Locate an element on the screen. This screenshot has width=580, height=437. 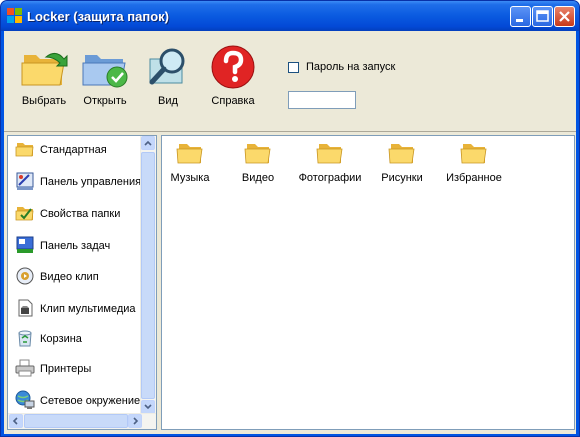
scroll-thumb-horizontal is located at coordinates (76, 421).